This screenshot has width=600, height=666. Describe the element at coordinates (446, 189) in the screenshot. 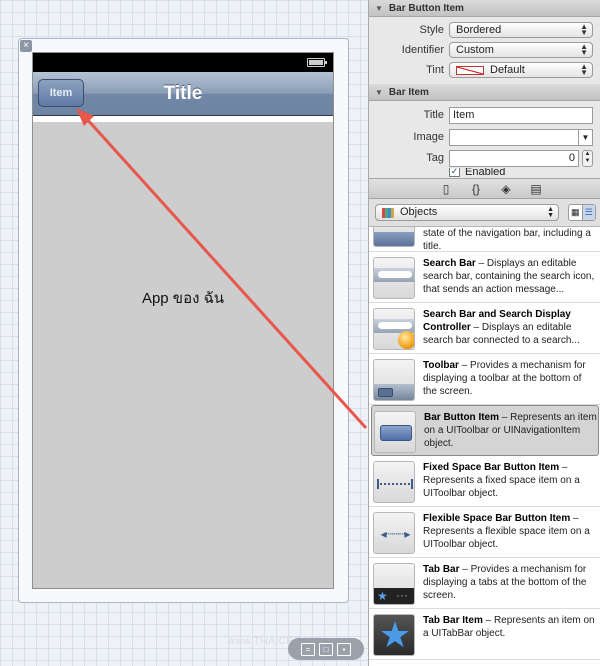

I see `file-template-icon: ▯` at that location.